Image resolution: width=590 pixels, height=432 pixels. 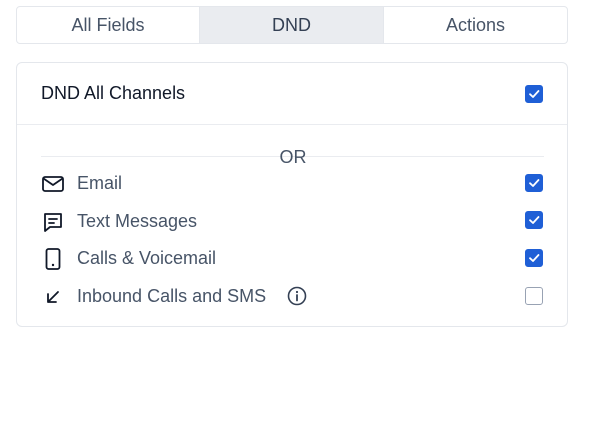 What do you see at coordinates (53, 222) in the screenshot?
I see `message-icon` at bounding box center [53, 222].